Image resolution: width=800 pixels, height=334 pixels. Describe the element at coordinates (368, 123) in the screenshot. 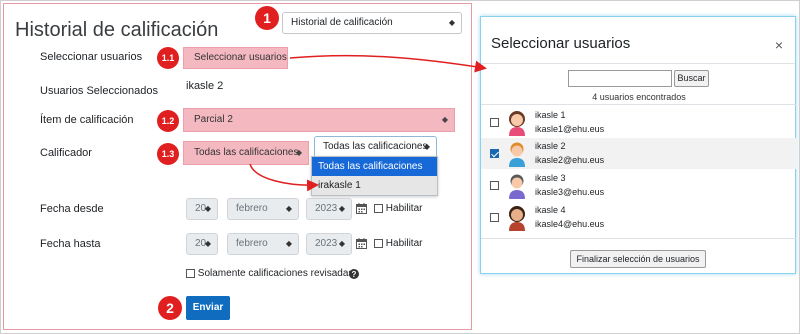

I see `annotation-arrows` at that location.